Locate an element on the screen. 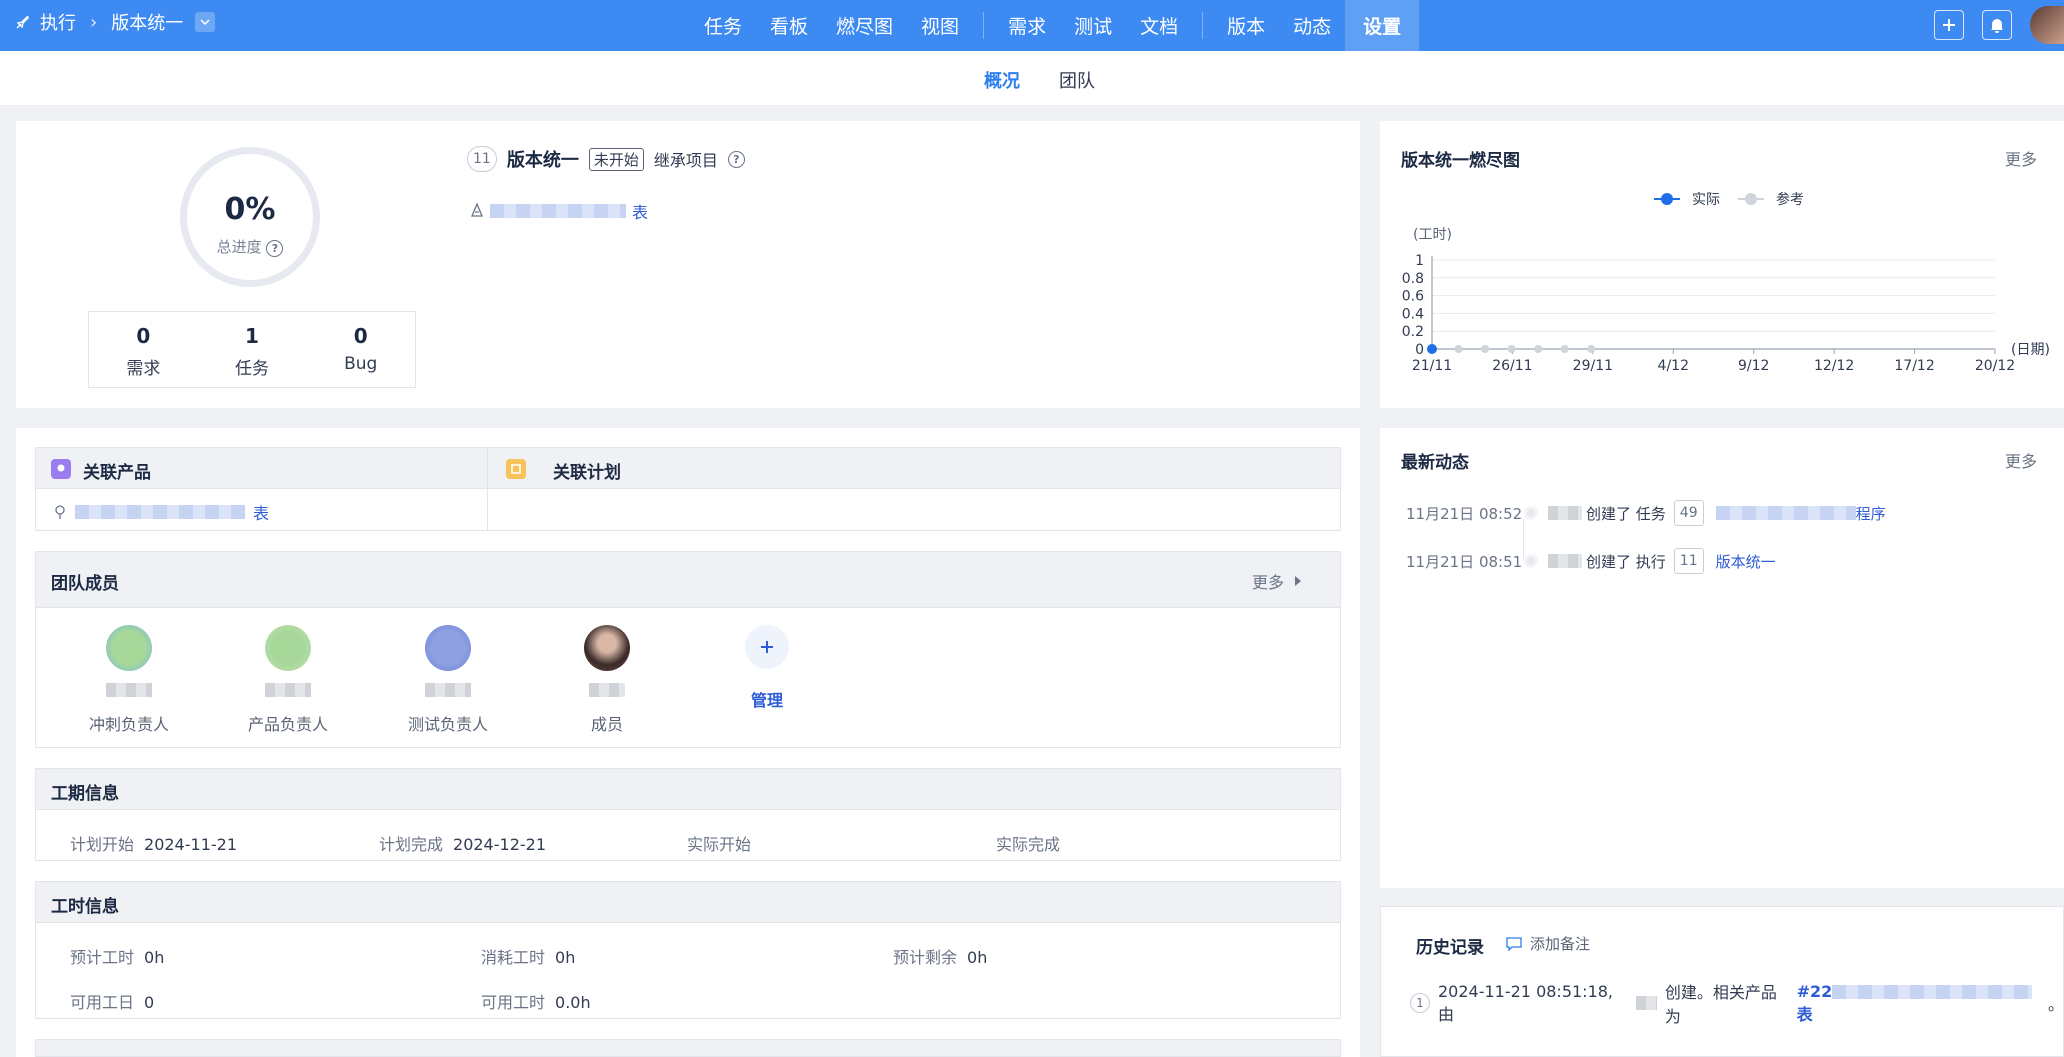  nav-view: 视图 is located at coordinates (940, 25).